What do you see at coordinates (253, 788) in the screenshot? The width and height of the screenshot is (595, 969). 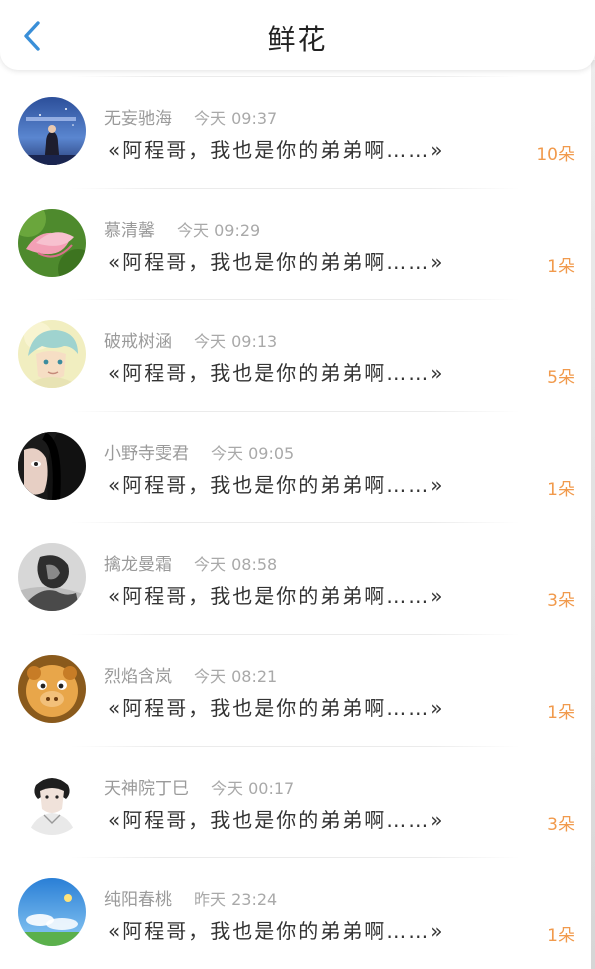 I see `send-time: 今天 00:17` at bounding box center [253, 788].